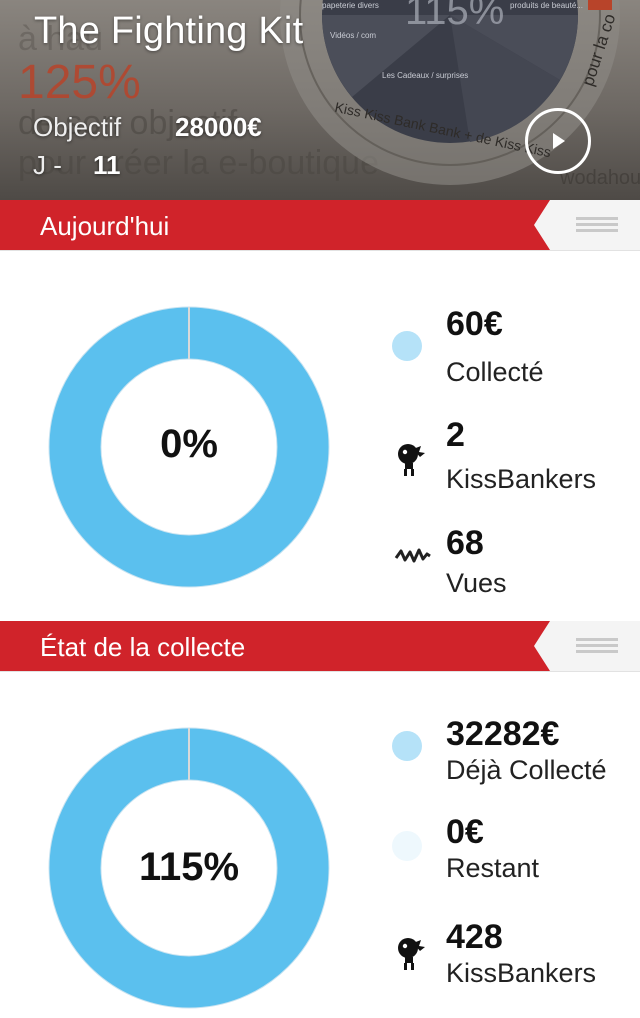  Describe the element at coordinates (77, 127) in the screenshot. I see `goal-label: Objectif` at that location.